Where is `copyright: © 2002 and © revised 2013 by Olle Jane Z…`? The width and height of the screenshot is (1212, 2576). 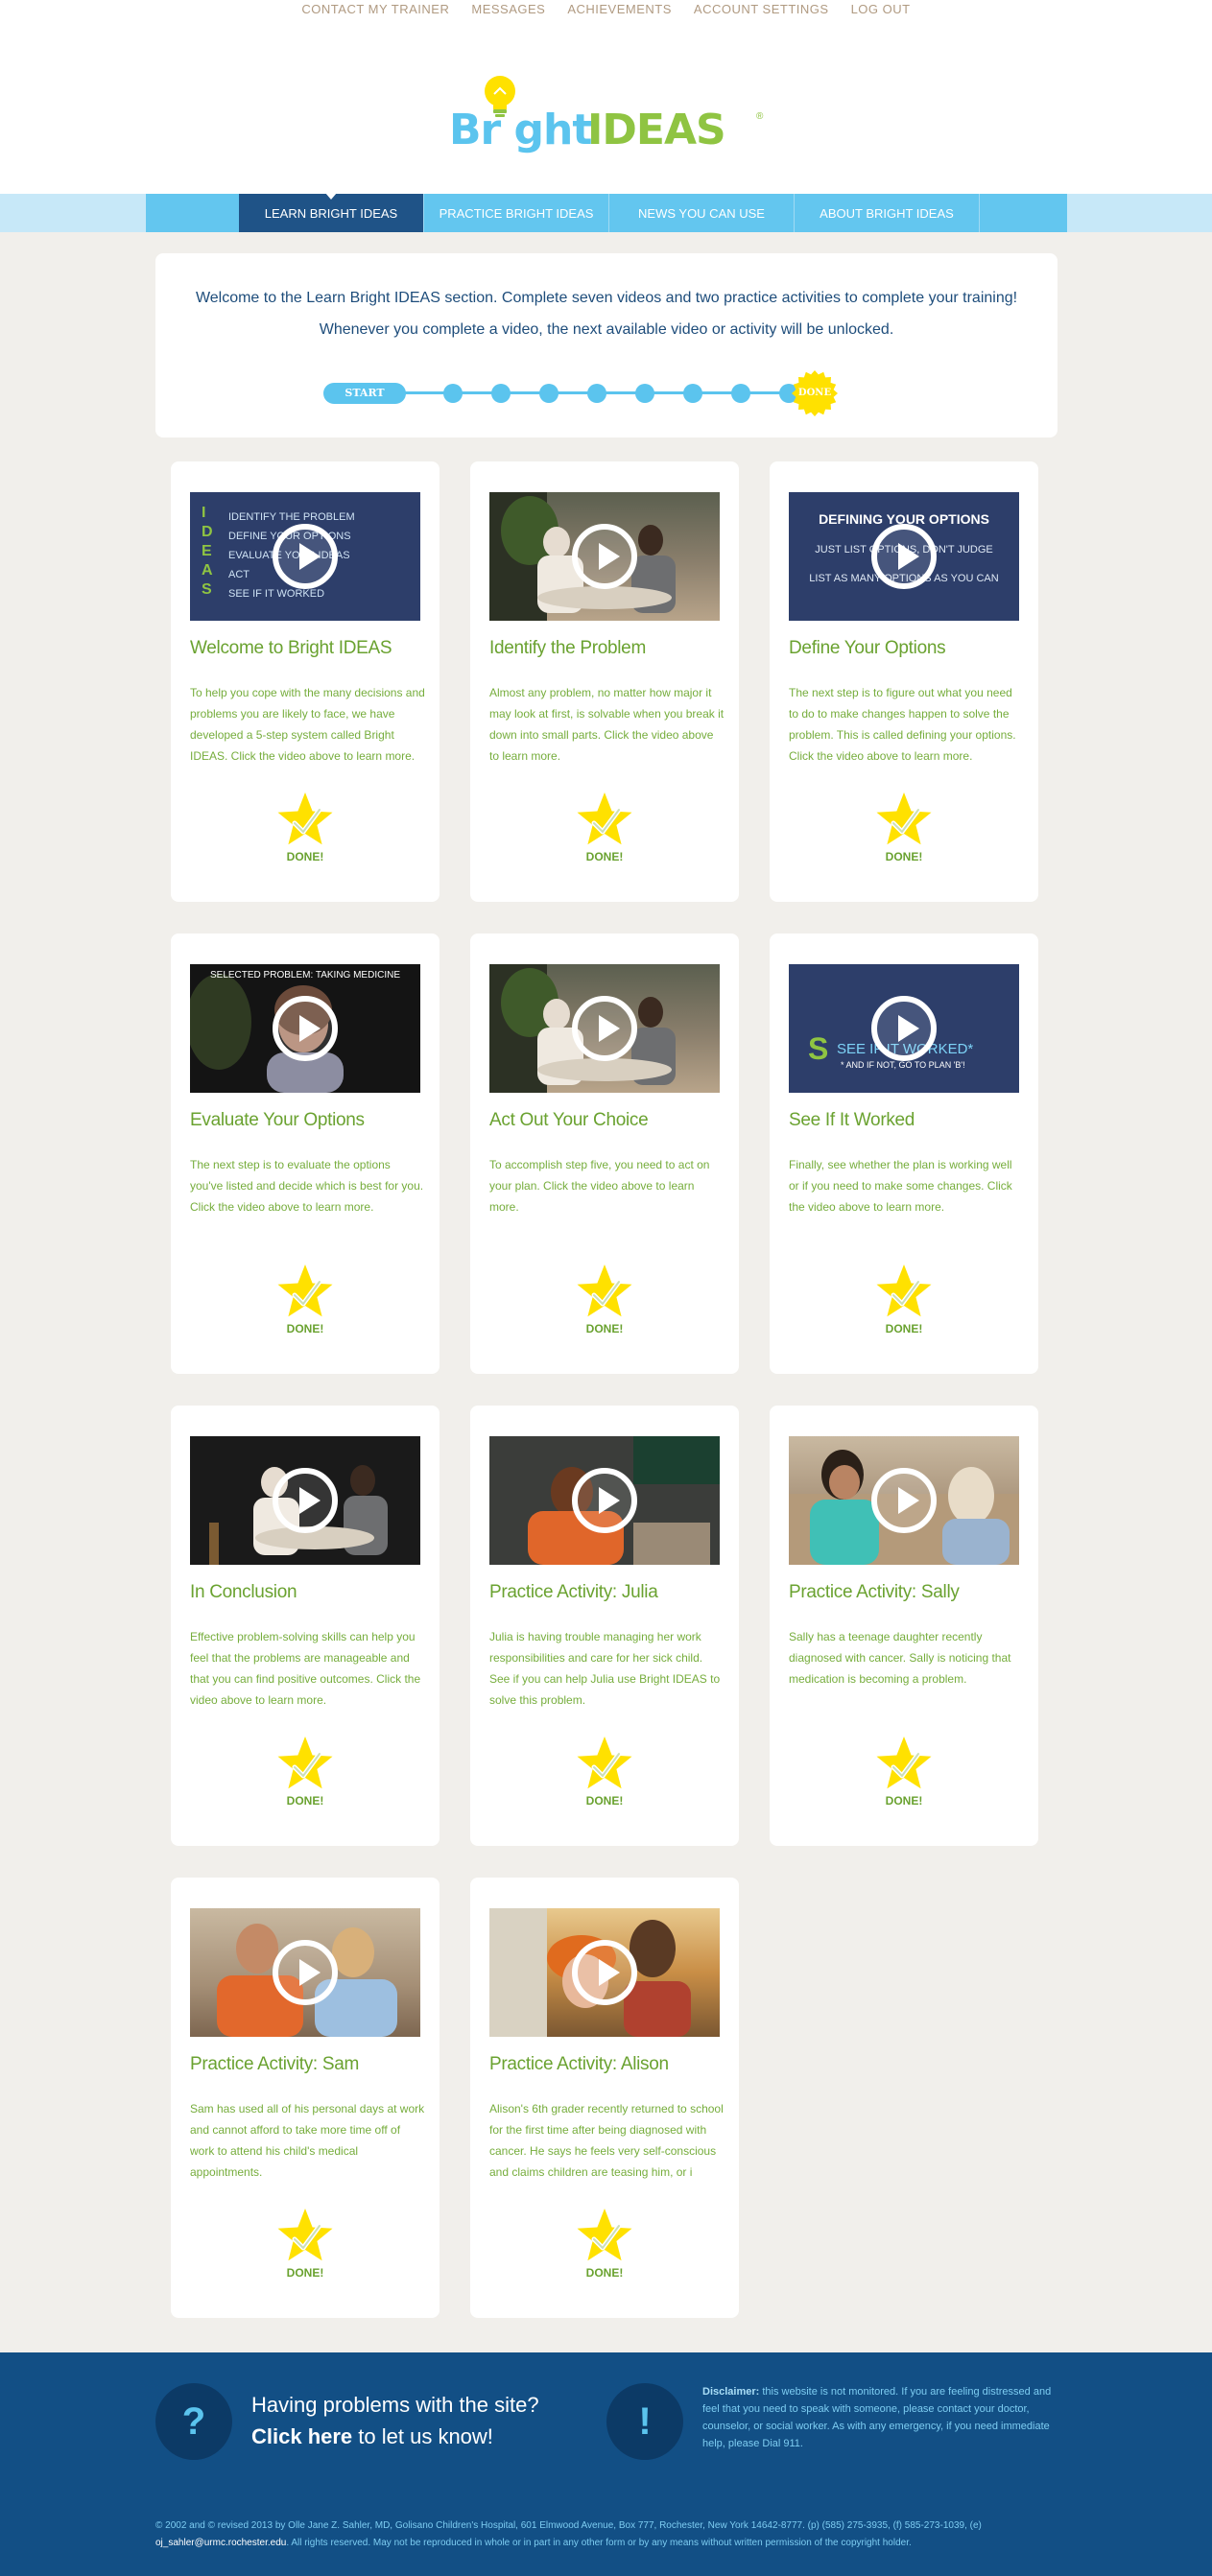
copyright: © 2002 and © revised 2013 by Olle Jane Z… is located at coordinates (606, 2534).